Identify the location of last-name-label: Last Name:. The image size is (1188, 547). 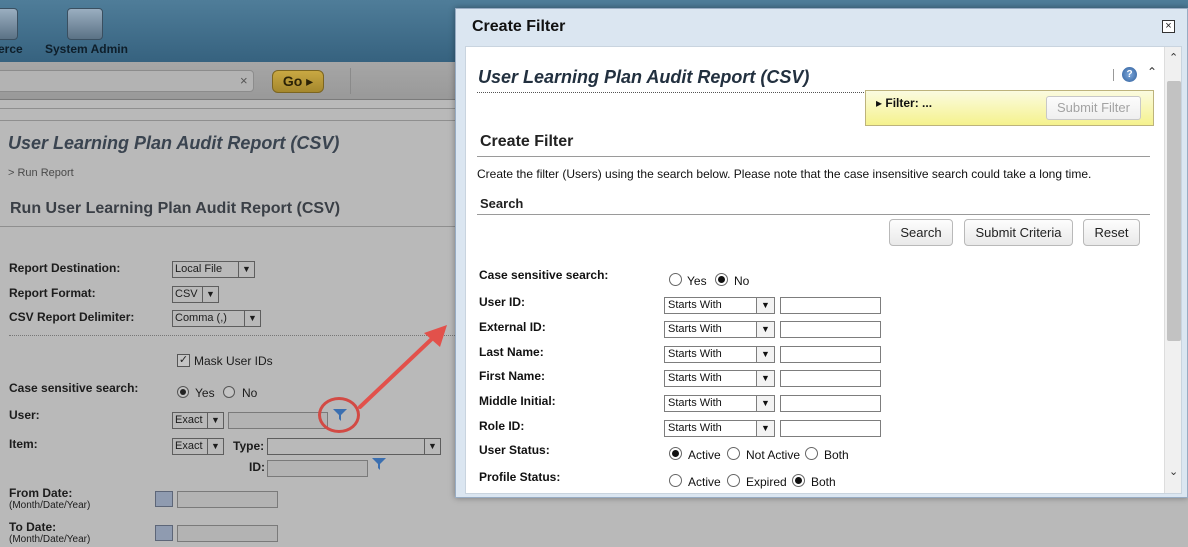
(511, 352).